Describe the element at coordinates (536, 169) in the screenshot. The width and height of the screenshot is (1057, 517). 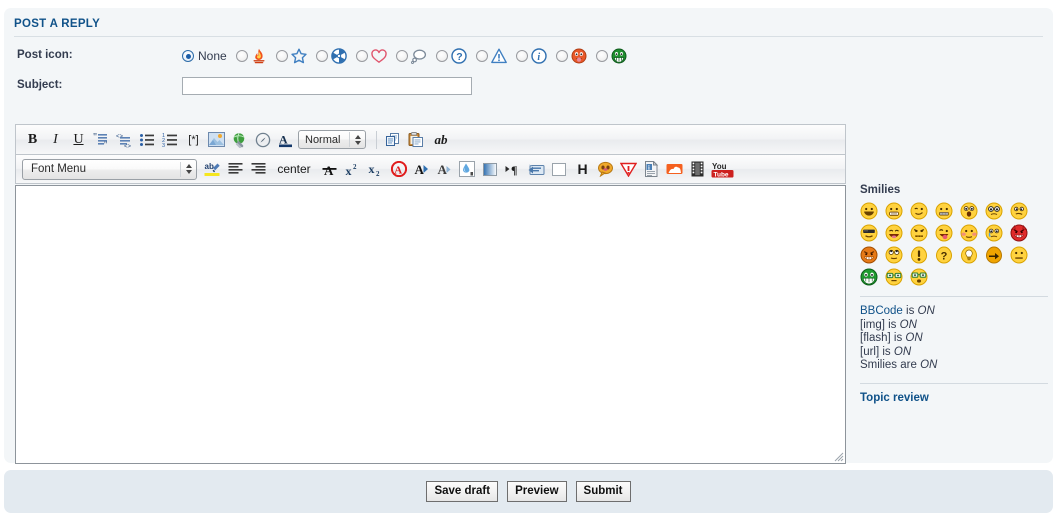
I see `marquee-button` at that location.